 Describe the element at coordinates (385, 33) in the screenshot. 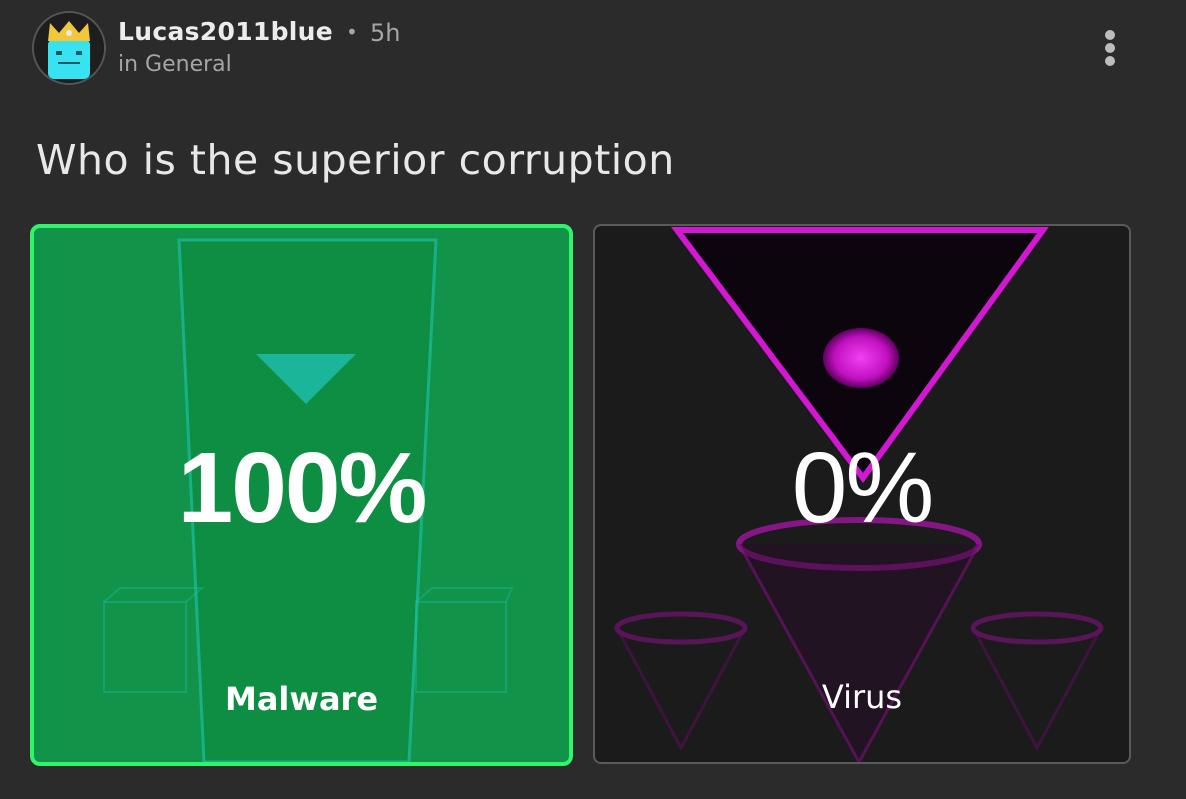

I see `post-timestamp: 5h` at that location.